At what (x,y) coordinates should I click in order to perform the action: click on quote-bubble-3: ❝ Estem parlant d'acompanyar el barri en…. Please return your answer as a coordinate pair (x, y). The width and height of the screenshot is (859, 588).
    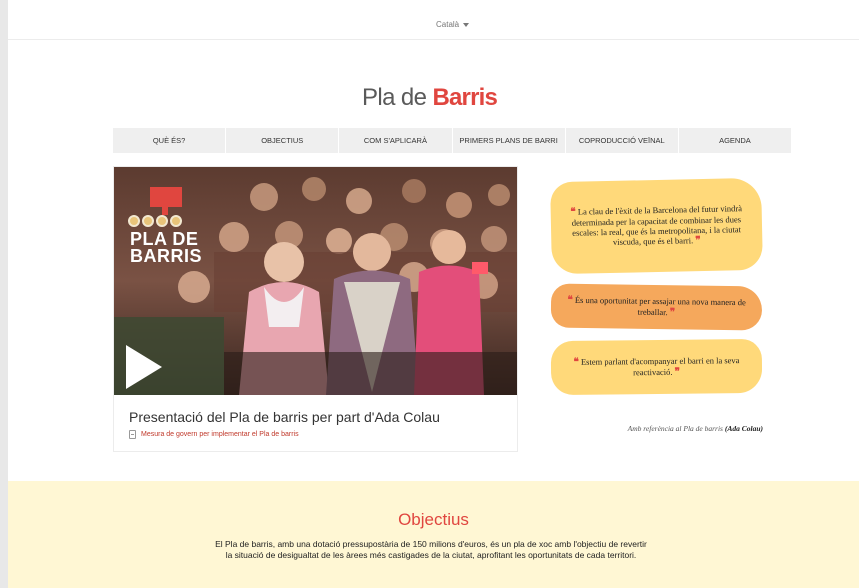
    Looking at the image, I should click on (656, 367).